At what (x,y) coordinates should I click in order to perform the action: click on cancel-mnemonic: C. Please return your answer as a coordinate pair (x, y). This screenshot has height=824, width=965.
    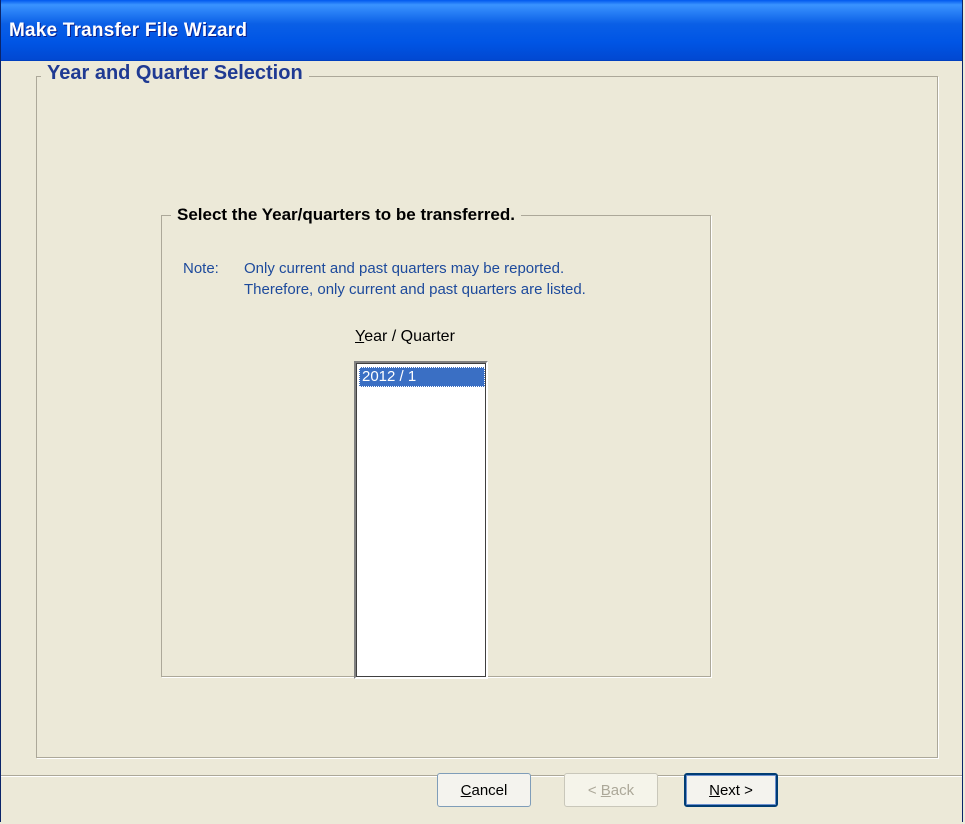
    Looking at the image, I should click on (466, 790).